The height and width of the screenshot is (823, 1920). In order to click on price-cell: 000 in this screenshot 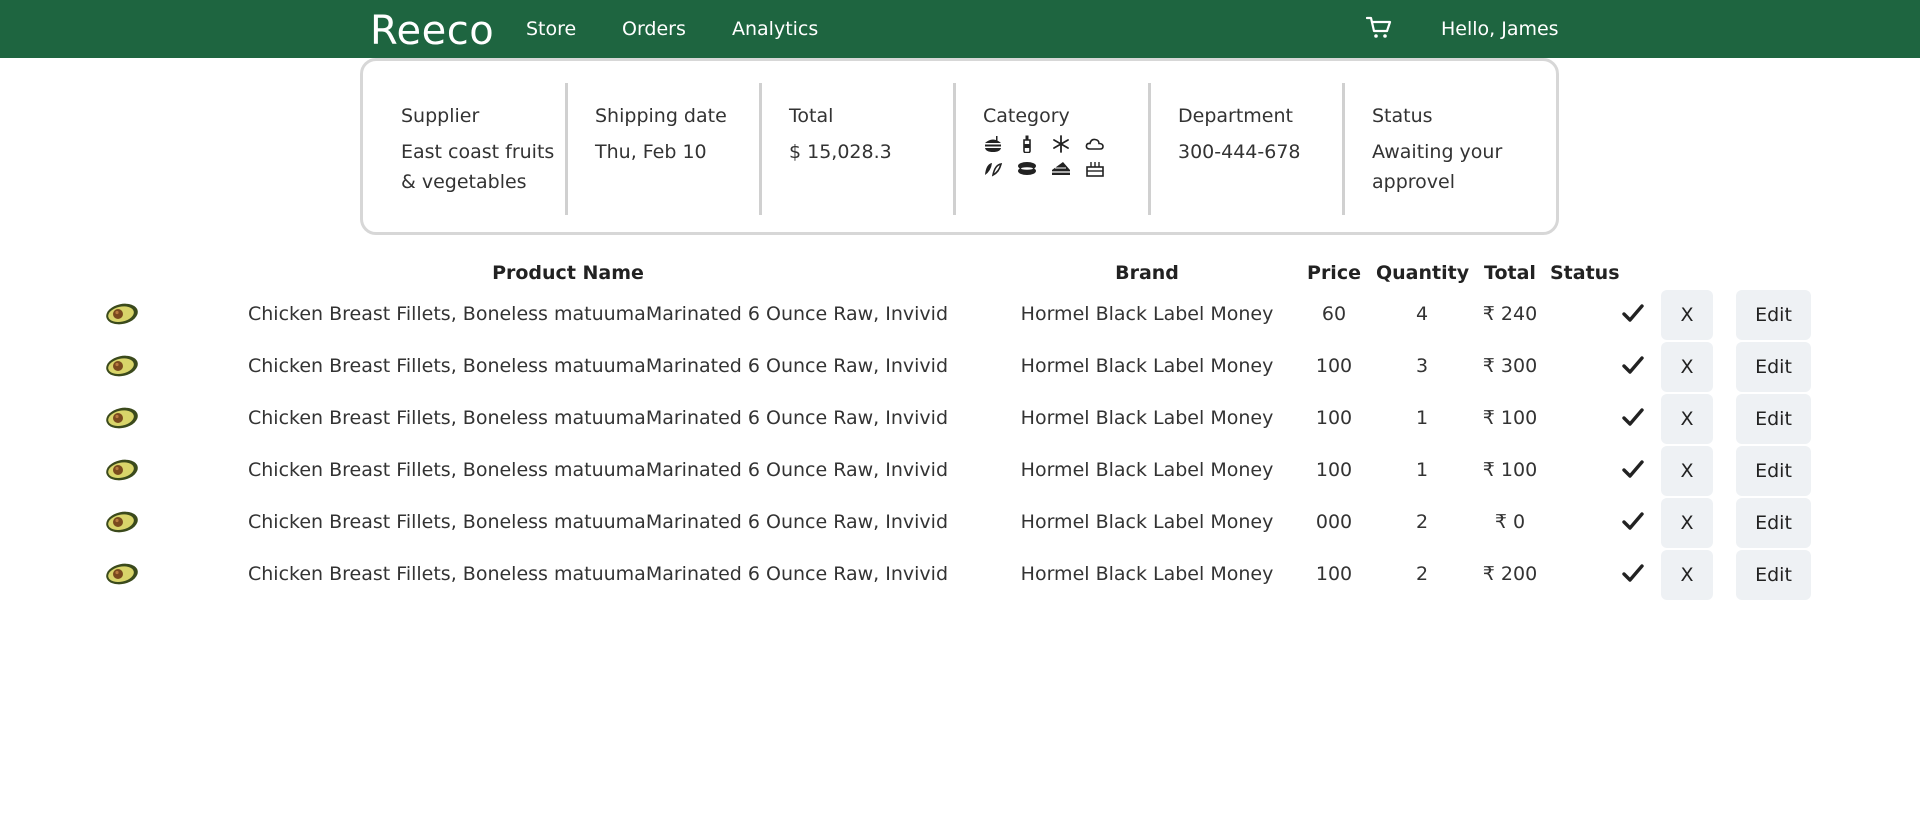, I will do `click(1334, 522)`.